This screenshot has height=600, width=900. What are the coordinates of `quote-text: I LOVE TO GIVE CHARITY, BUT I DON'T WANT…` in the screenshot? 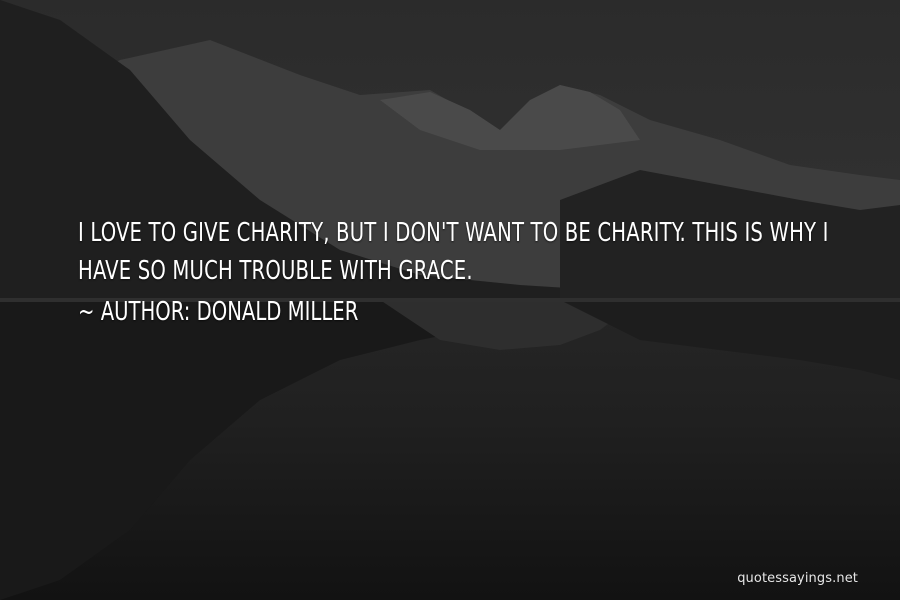 It's located at (453, 252).